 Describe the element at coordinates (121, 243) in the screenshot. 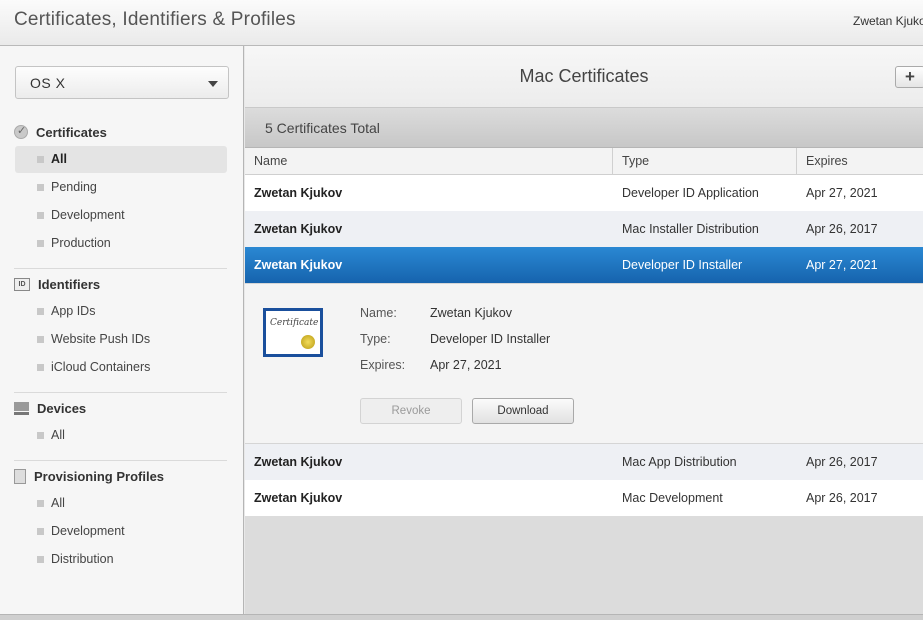

I see `sidebar-item-certificates-production: Production` at that location.